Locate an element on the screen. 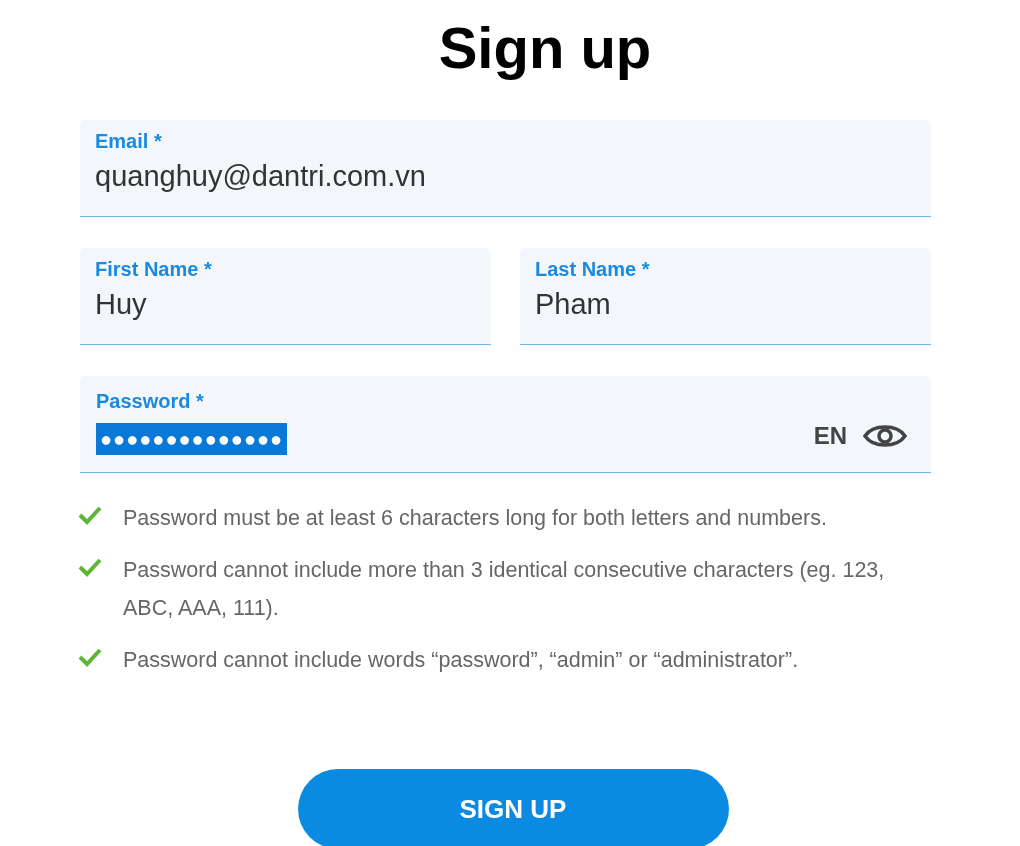  text-field: Email * quanghuy@dantri.com.vn is located at coordinates (505, 168).